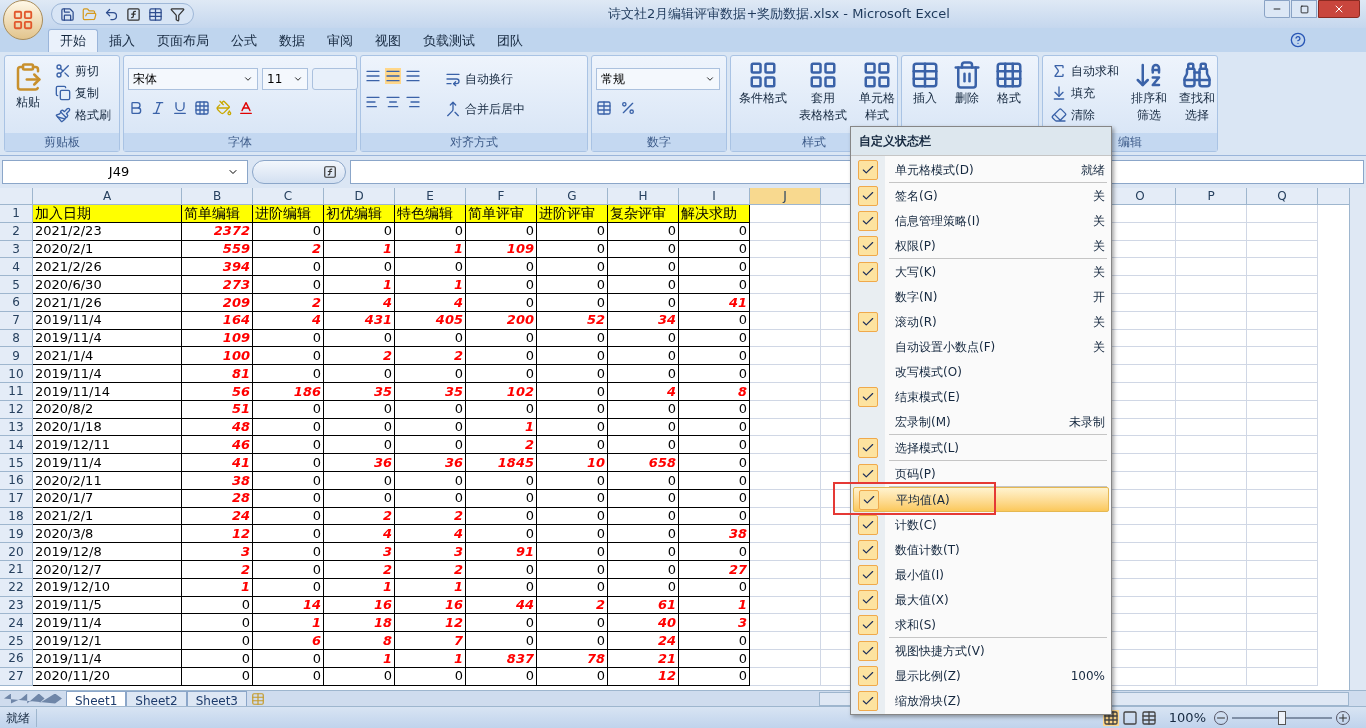 The height and width of the screenshot is (728, 1366). Describe the element at coordinates (714, 214) in the screenshot. I see `table-cell: 解决求助` at that location.